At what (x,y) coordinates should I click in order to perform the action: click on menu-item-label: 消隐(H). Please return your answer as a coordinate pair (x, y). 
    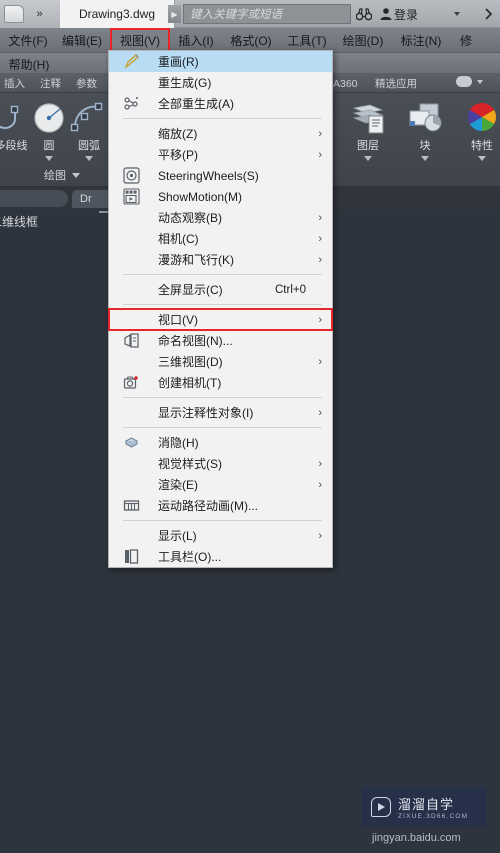
    Looking at the image, I should click on (178, 443).